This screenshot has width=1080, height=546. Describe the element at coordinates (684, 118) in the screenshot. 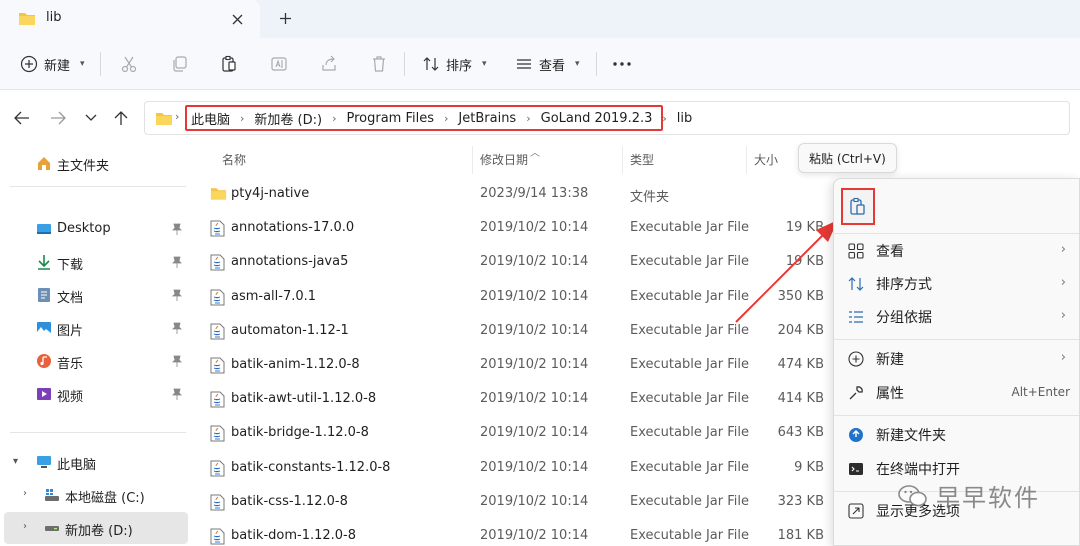

I see `breadcrumb-item-lib: lib` at that location.